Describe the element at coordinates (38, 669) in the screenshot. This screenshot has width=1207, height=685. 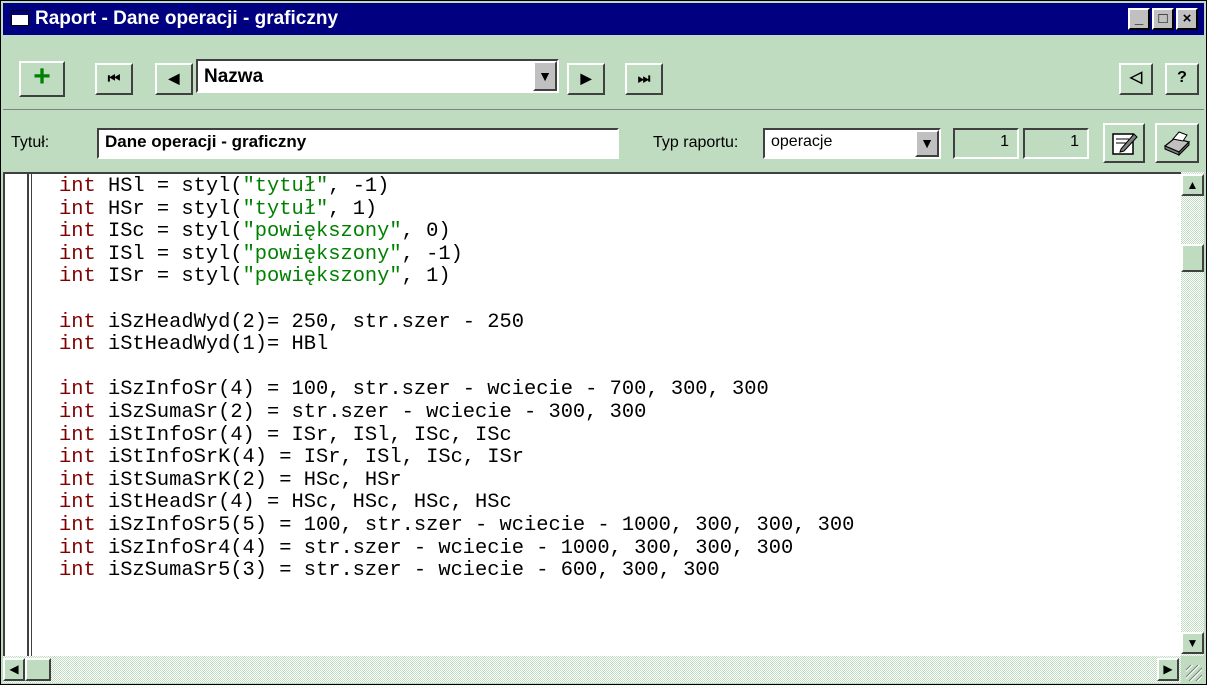
I see `horizontal-scroll-thumb` at that location.